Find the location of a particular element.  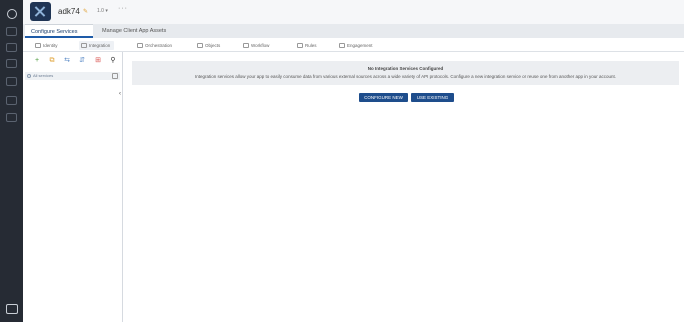

app-icon is located at coordinates (12, 14).